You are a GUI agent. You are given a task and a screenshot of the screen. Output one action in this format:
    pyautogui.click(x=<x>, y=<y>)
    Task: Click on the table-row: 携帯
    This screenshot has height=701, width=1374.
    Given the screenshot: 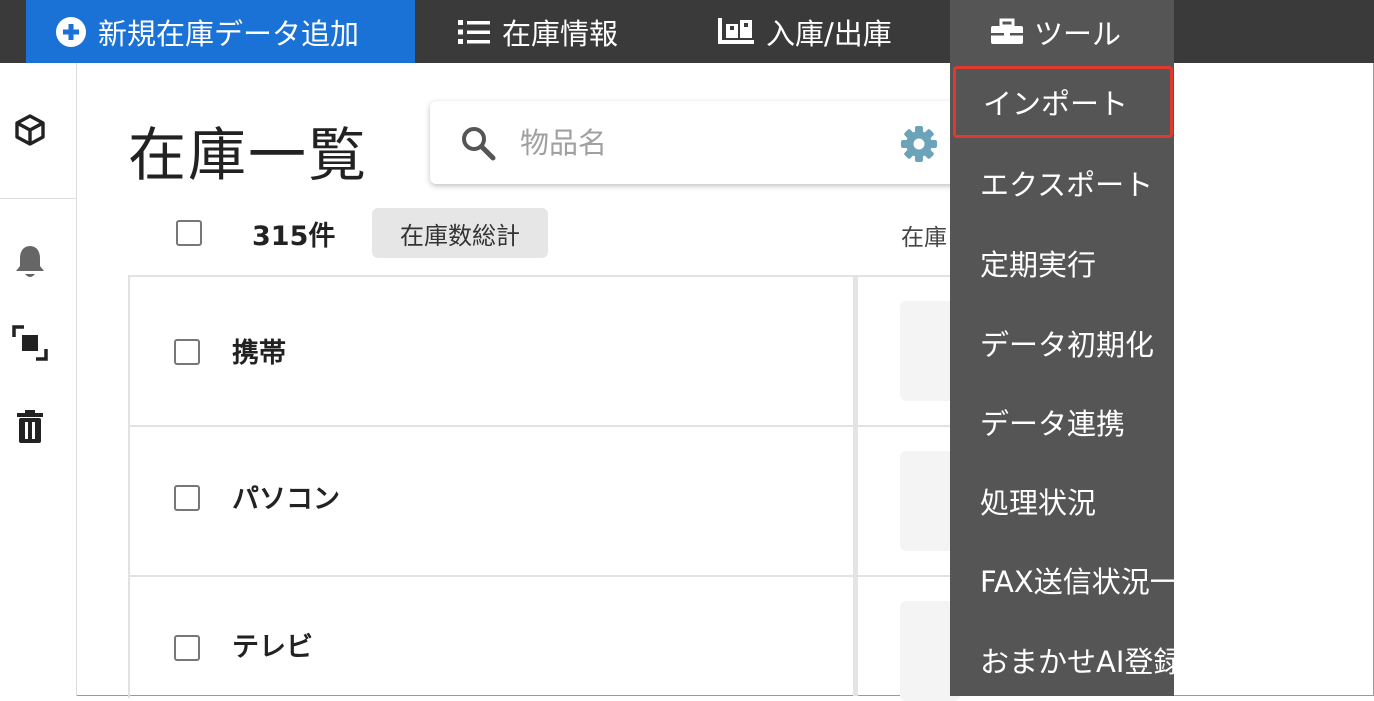 What is the action you would take?
    pyautogui.click(x=545, y=352)
    